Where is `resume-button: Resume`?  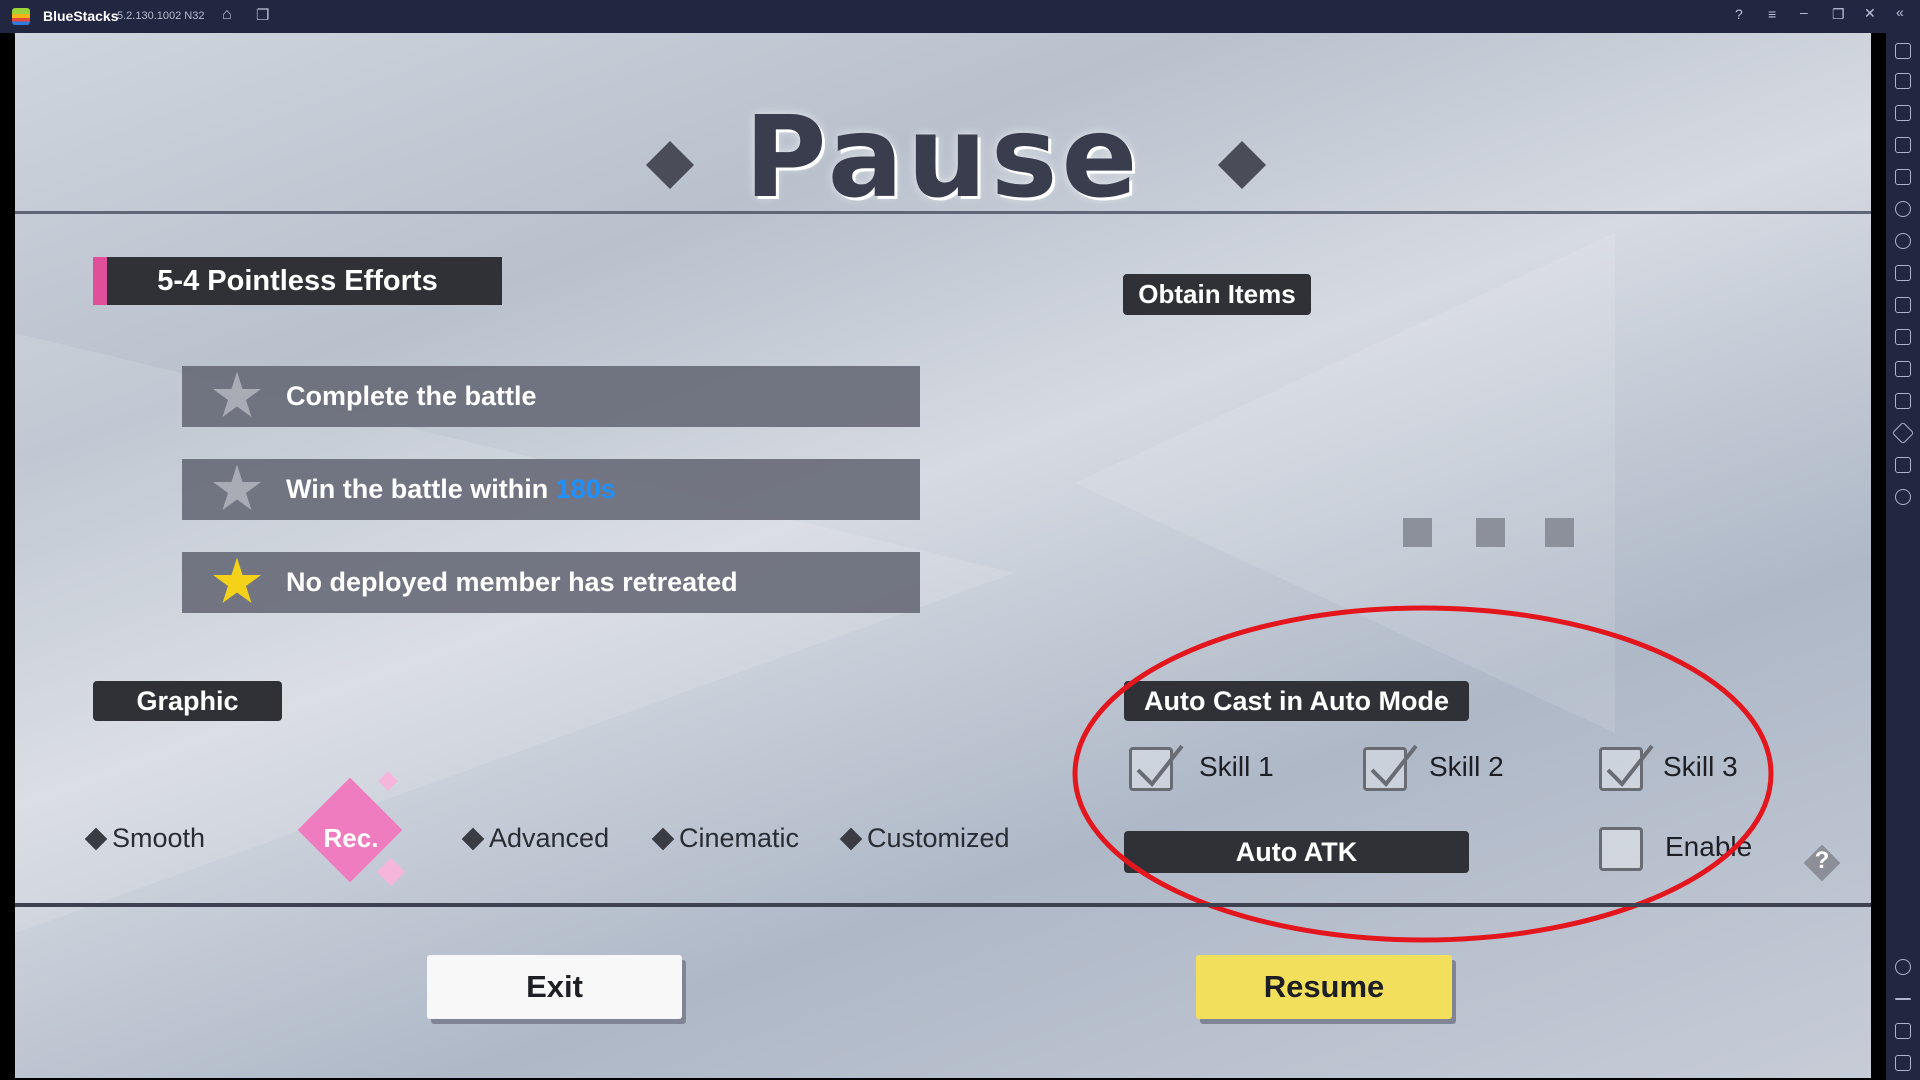
resume-button: Resume is located at coordinates (1324, 987).